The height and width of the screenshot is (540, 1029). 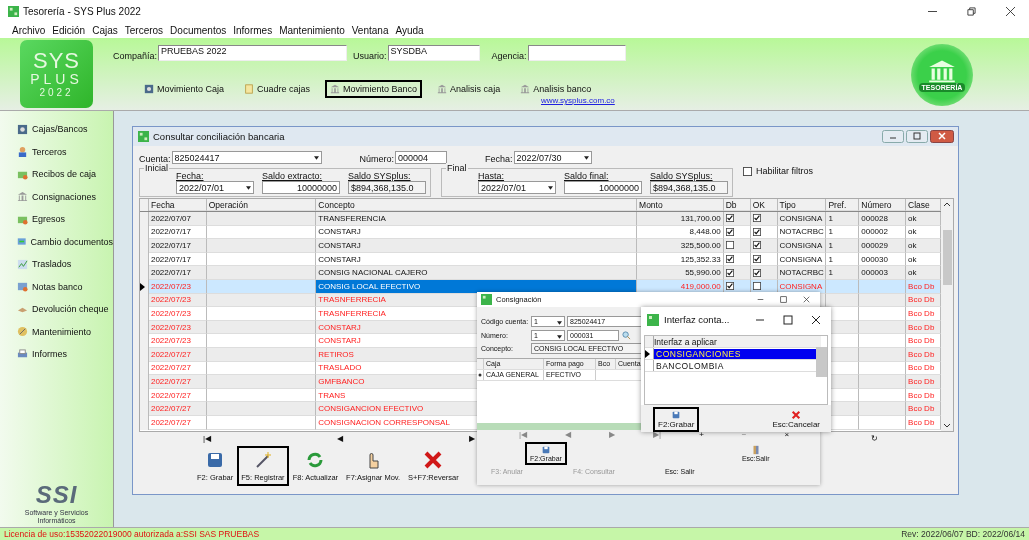 What do you see at coordinates (190, 176) in the screenshot?
I see `field-label: Fecha:` at bounding box center [190, 176].